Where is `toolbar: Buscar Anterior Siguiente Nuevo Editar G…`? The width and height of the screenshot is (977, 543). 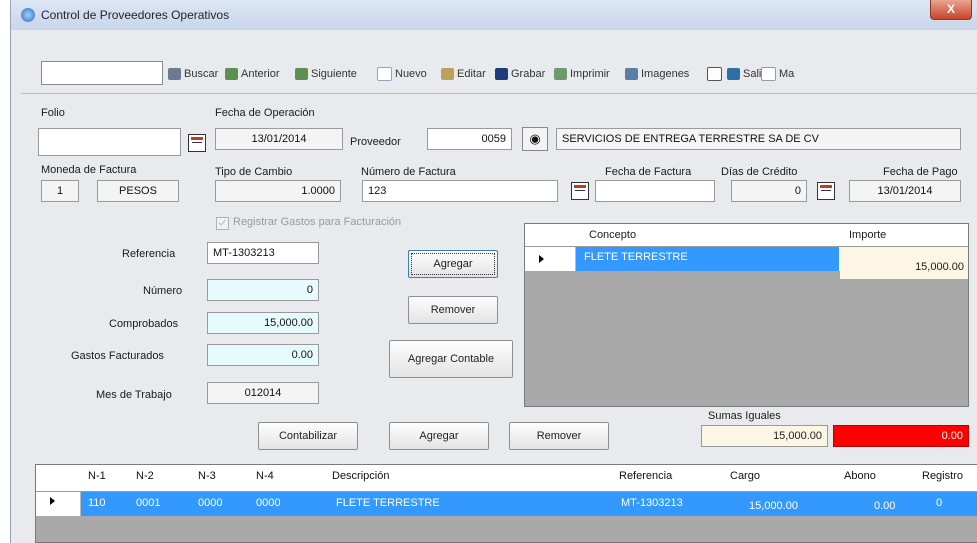
toolbar: Buscar Anterior Siguiente Nuevo Editar G… is located at coordinates (494, 70).